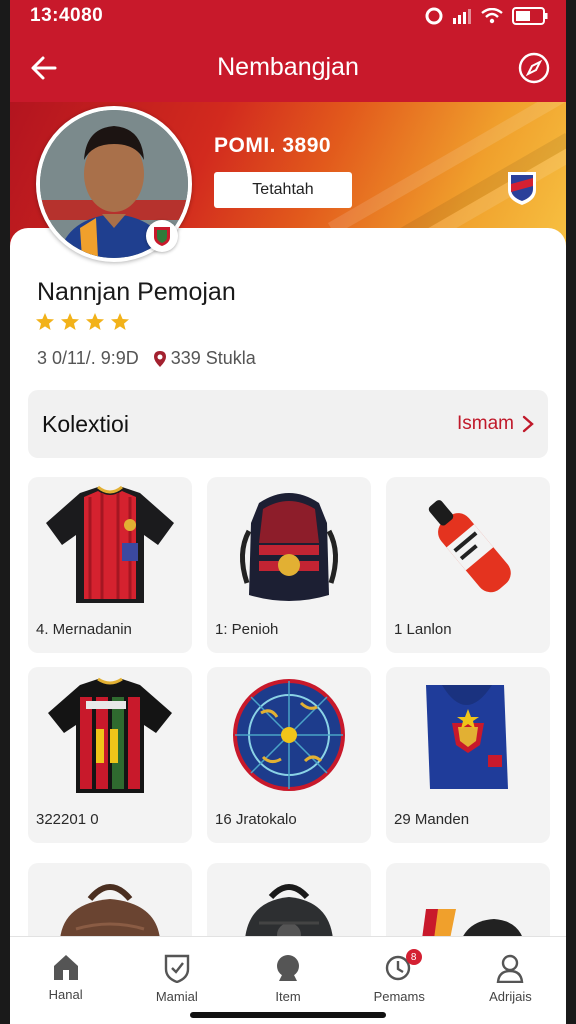  I want to click on nav-label: Item, so click(288, 996).